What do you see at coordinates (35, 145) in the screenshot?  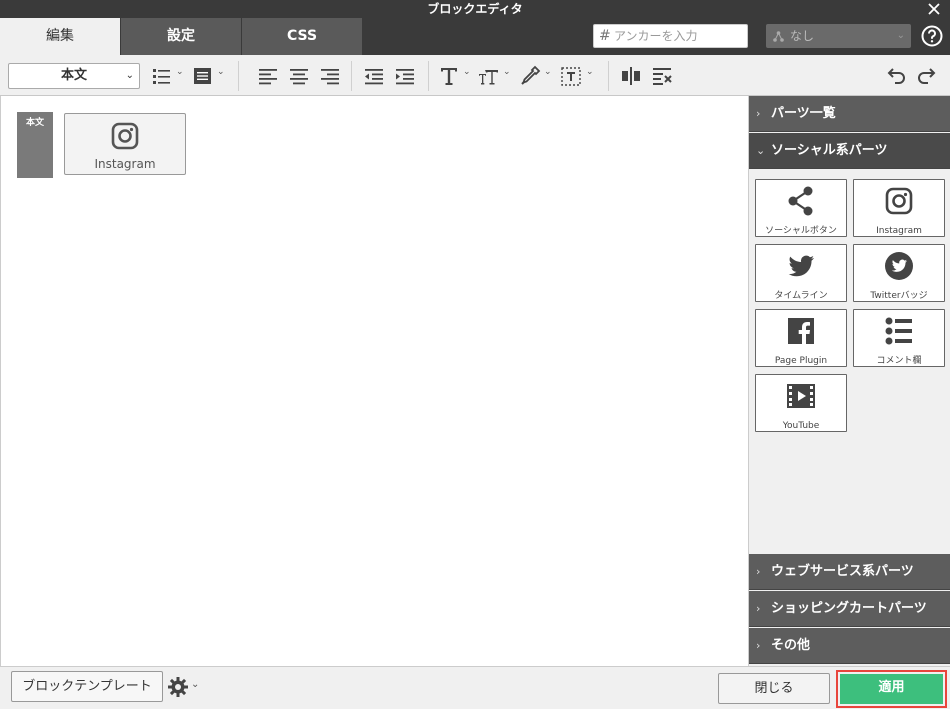 I see `block-type-tag: 本文` at bounding box center [35, 145].